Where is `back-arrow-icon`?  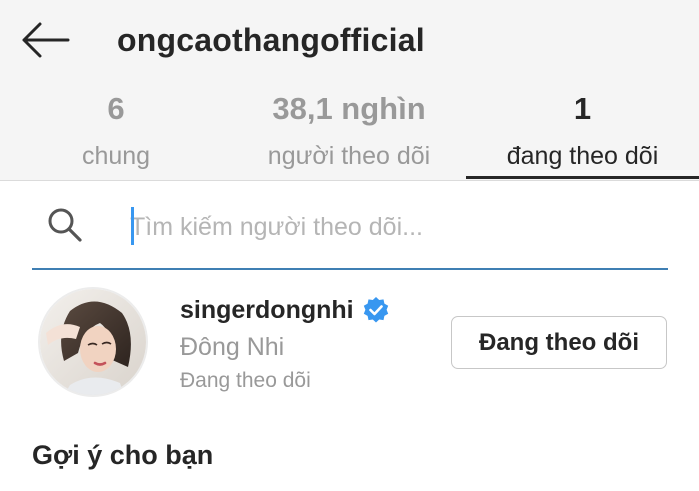
back-arrow-icon is located at coordinates (45, 40).